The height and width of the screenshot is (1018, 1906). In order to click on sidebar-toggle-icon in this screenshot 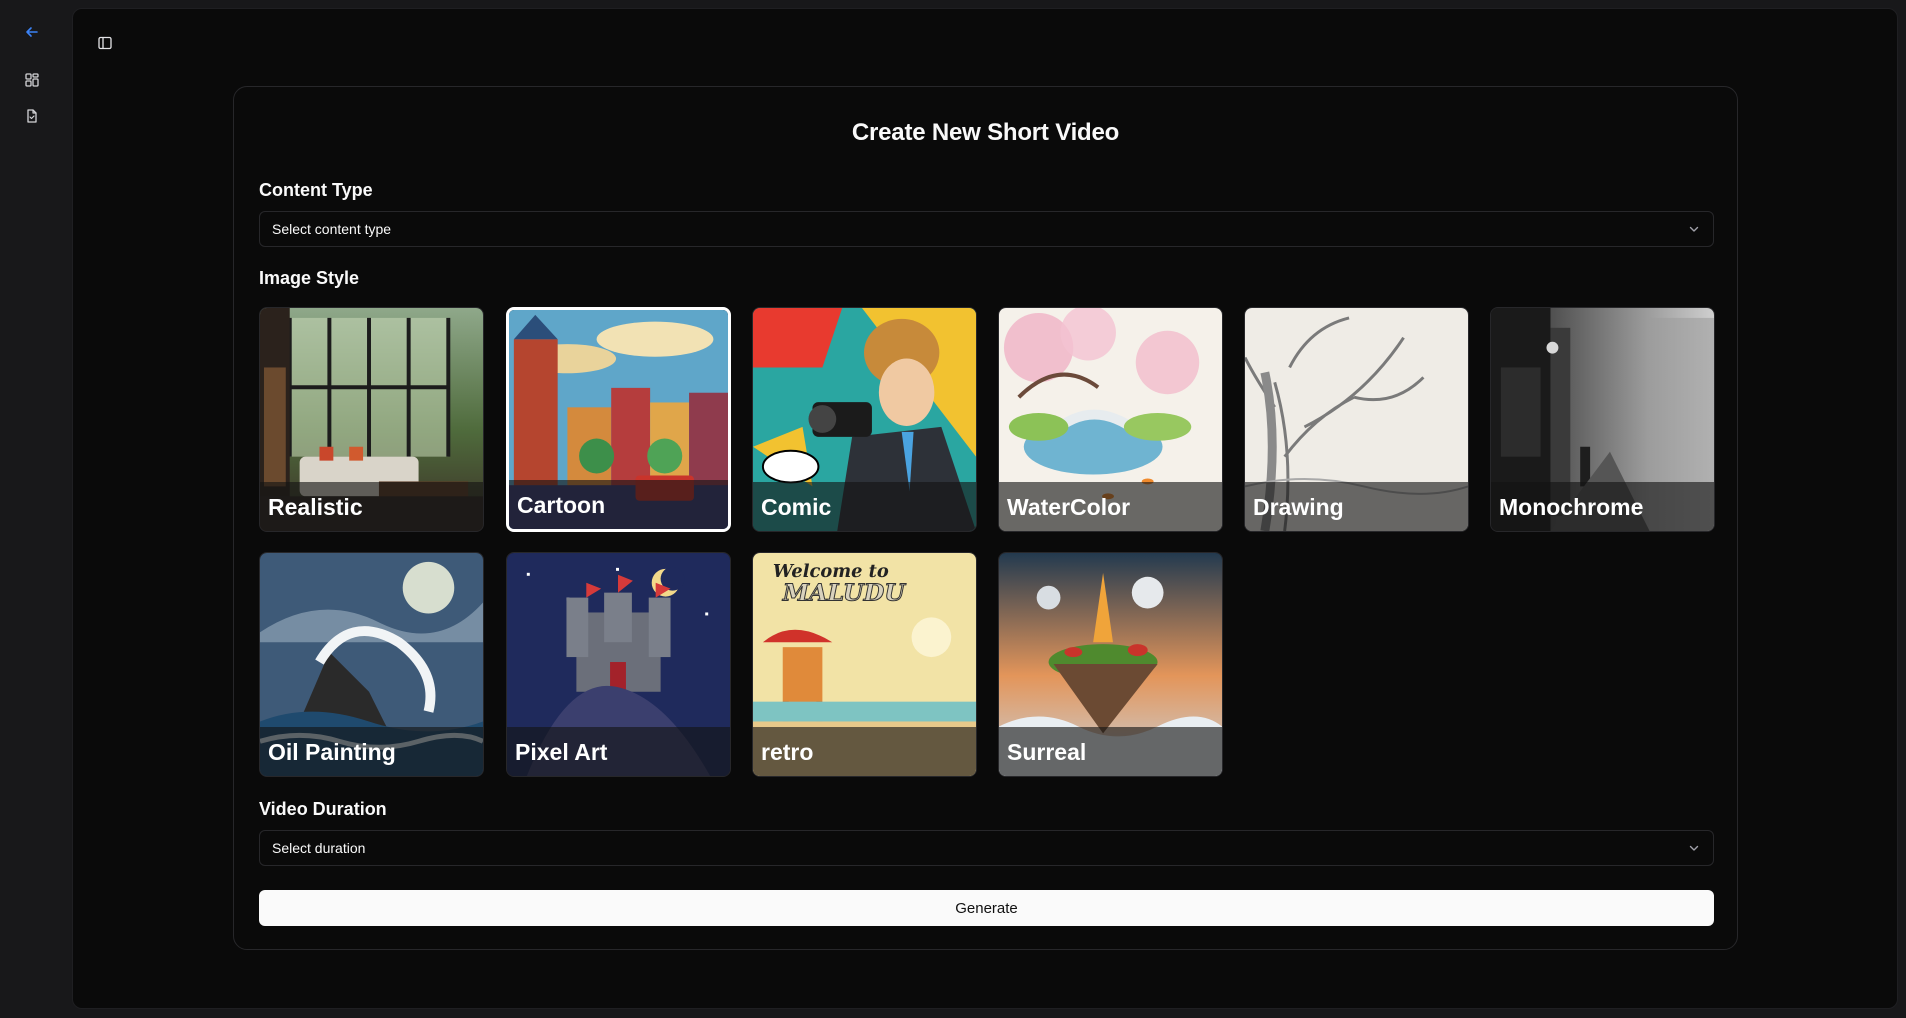, I will do `click(105, 43)`.